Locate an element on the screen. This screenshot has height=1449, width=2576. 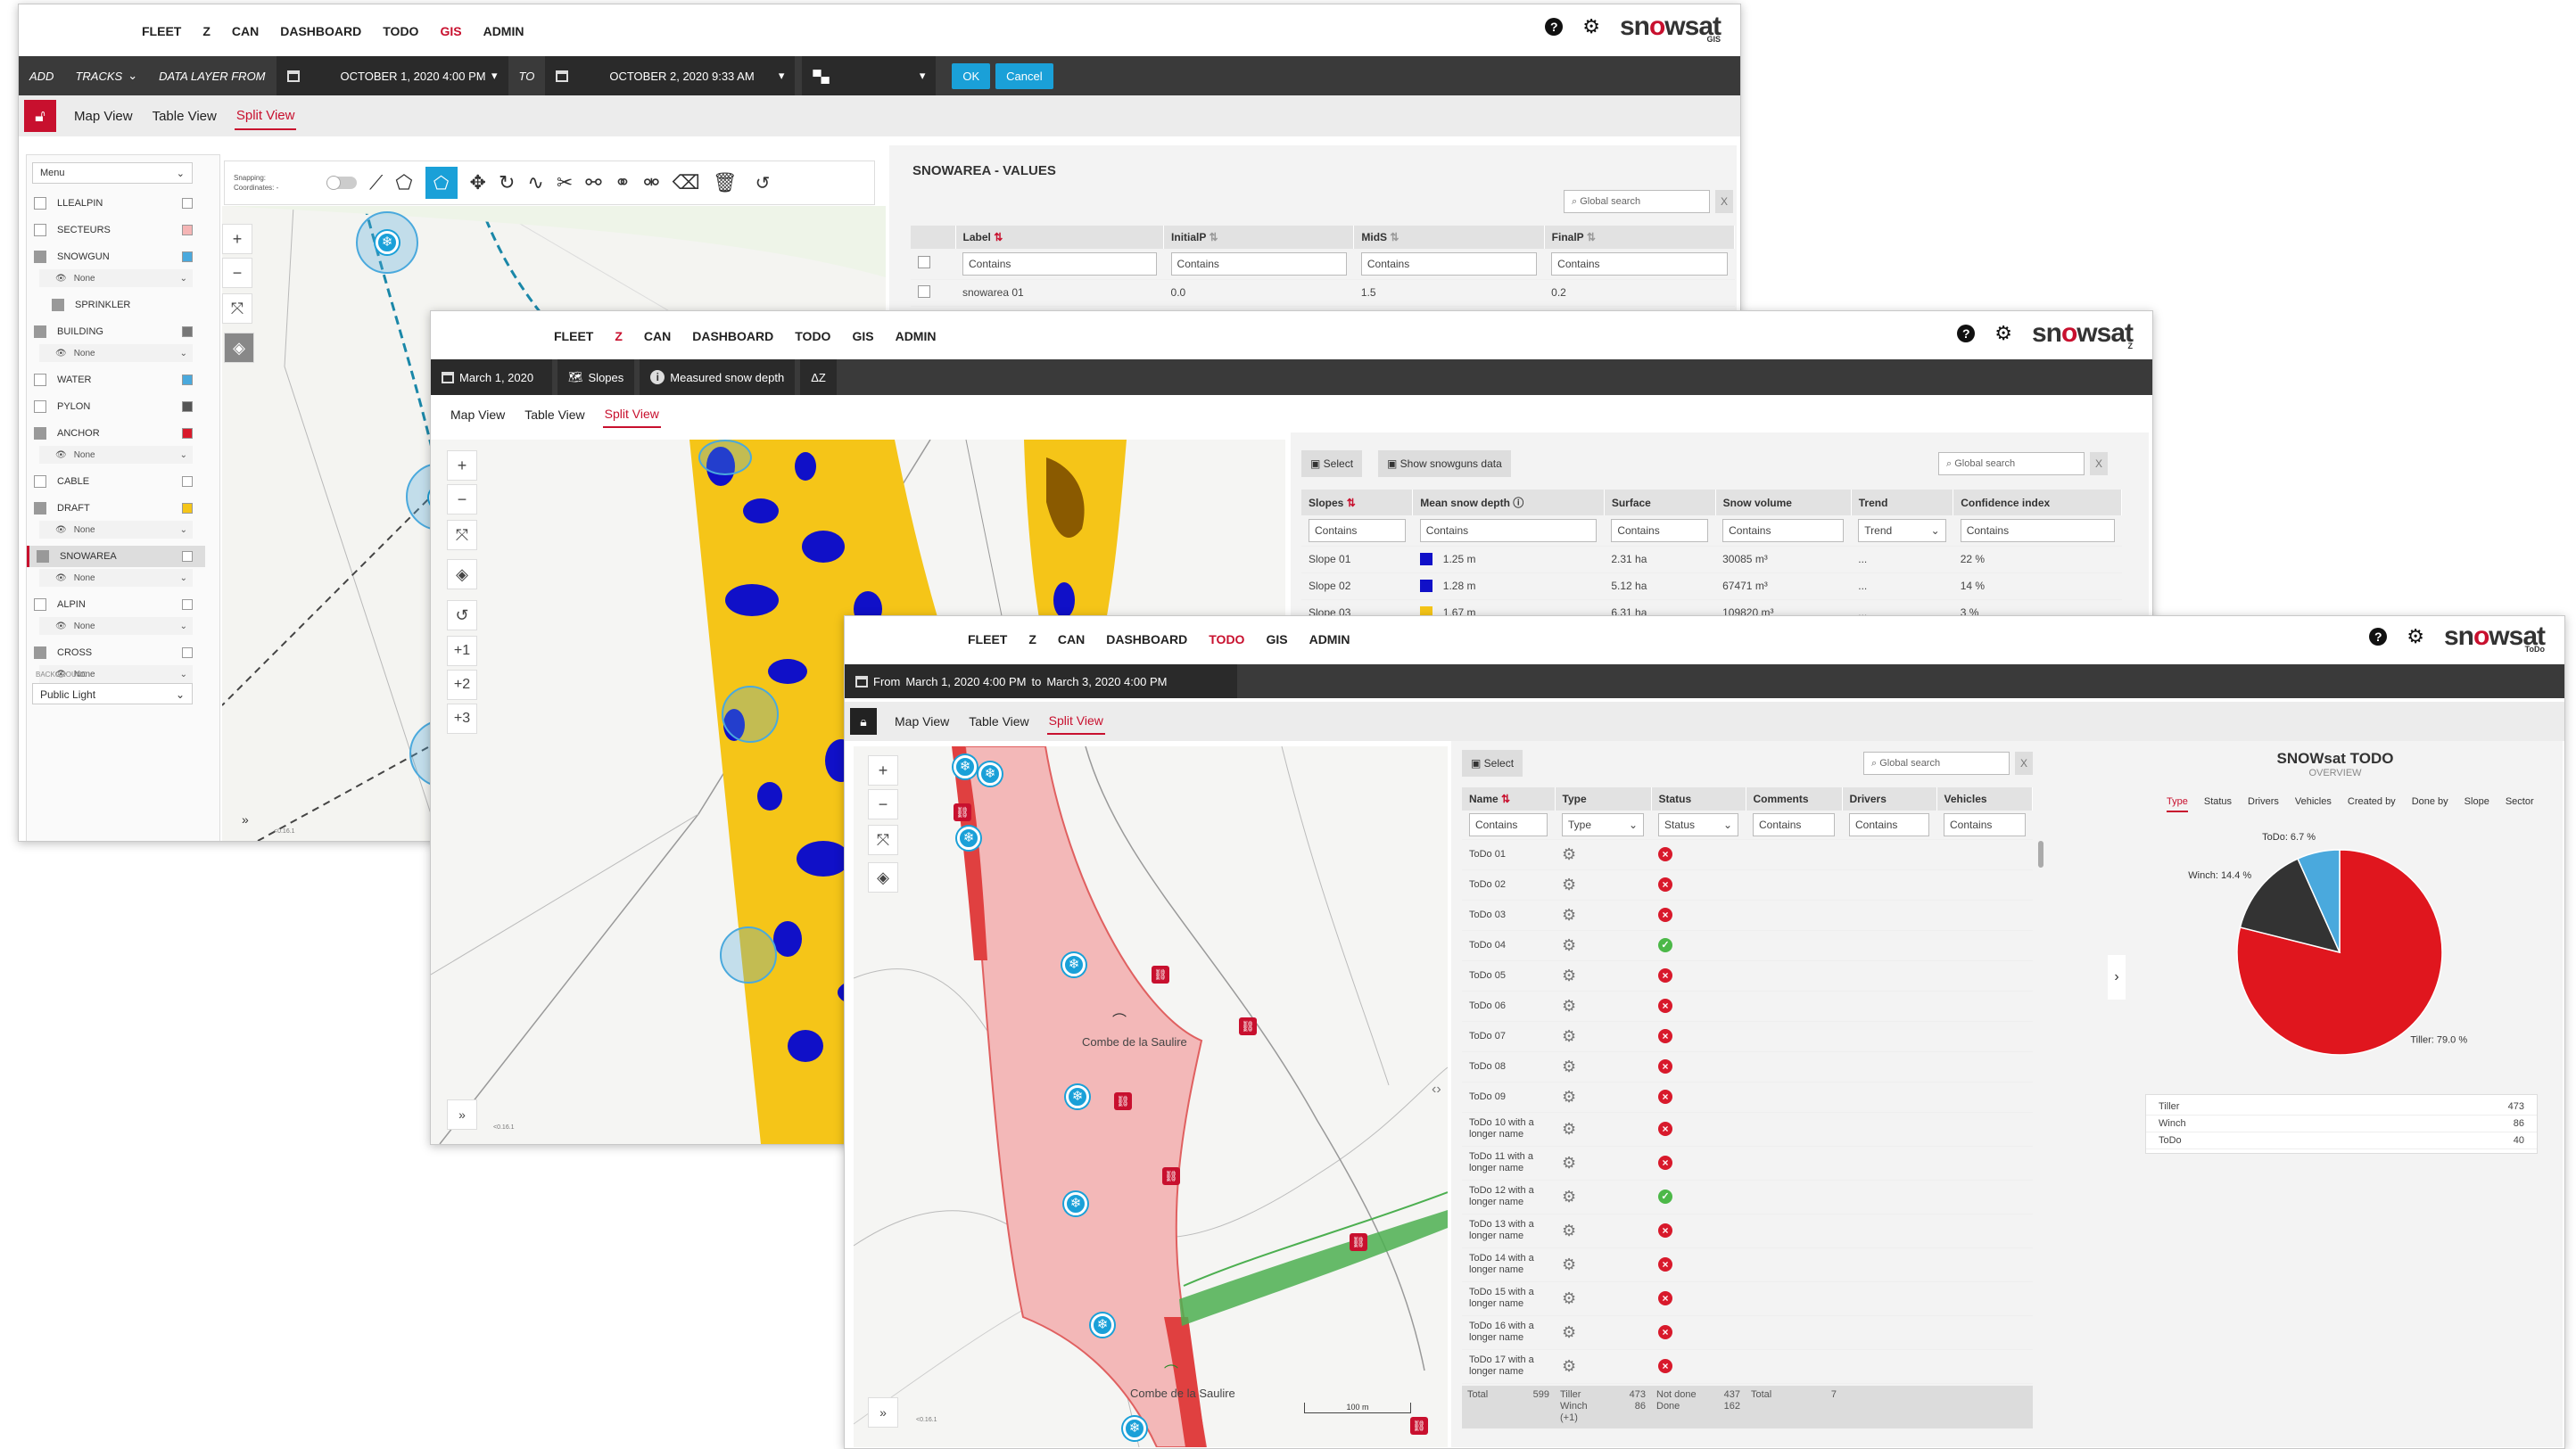
expand-panel-icon: » is located at coordinates (245, 819).